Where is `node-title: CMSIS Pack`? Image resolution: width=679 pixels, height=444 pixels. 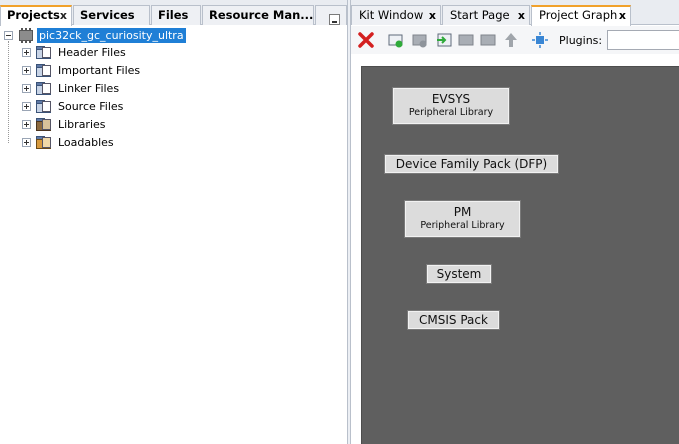 node-title: CMSIS Pack is located at coordinates (453, 320).